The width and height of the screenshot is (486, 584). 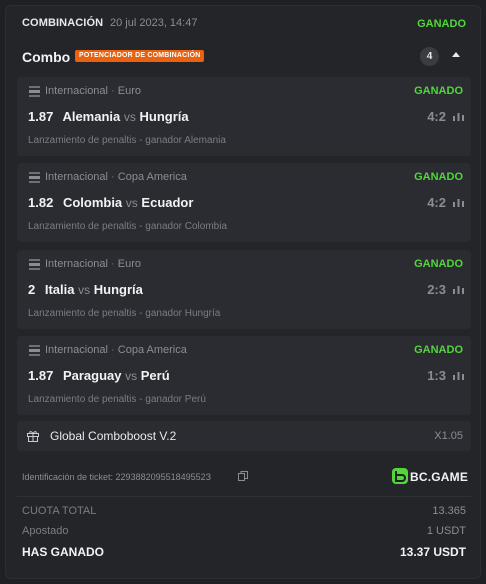 What do you see at coordinates (429, 56) in the screenshot?
I see `selection-count: 4` at bounding box center [429, 56].